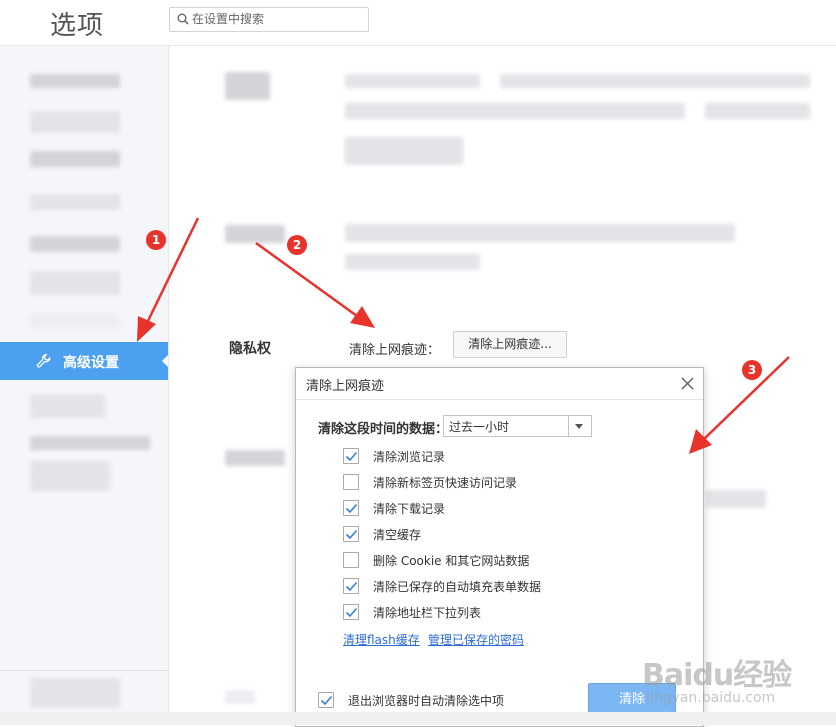 This screenshot has width=836, height=727. What do you see at coordinates (717, 675) in the screenshot?
I see `watermark-logo: Baidu经验` at bounding box center [717, 675].